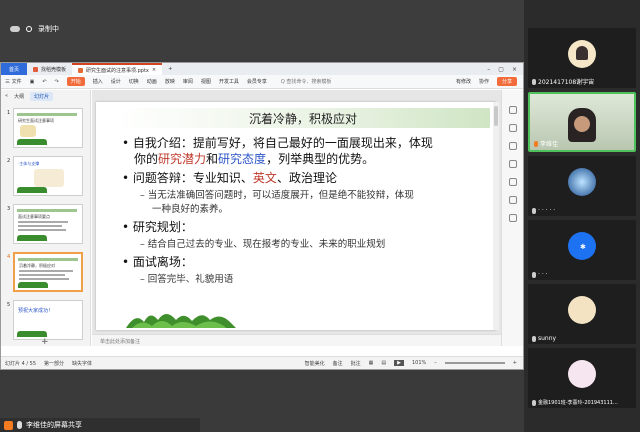 The width and height of the screenshot is (640, 432). I want to click on minimize-icon: –, so click(488, 69).